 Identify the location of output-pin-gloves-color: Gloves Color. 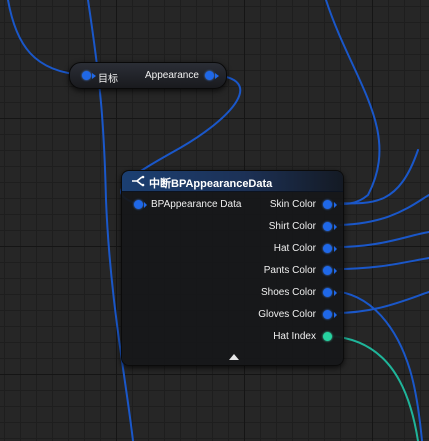
(293, 315).